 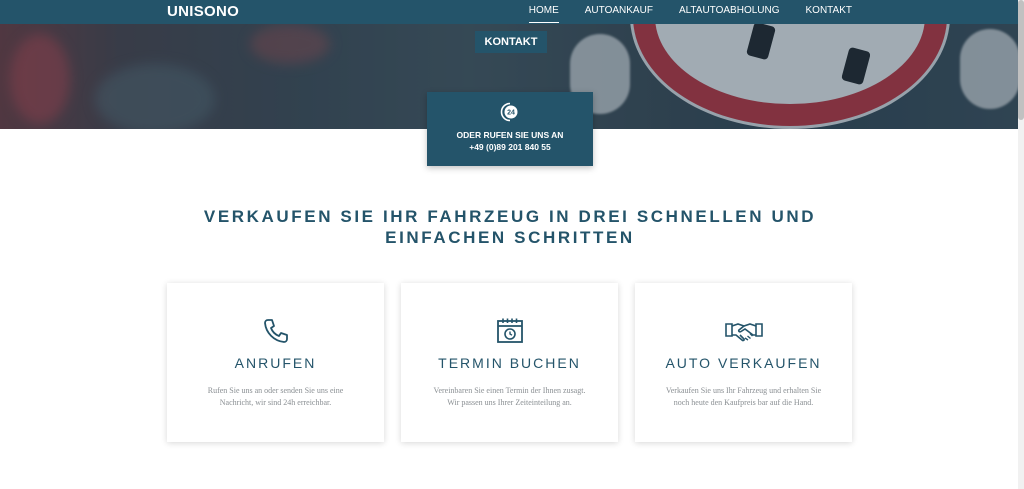 I want to click on card-title: ANRUFEN, so click(x=275, y=363).